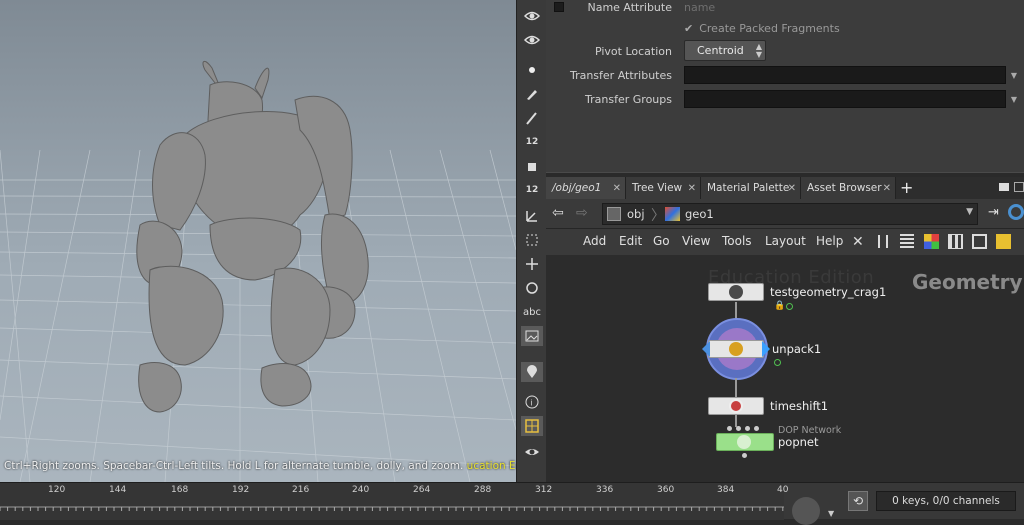 This screenshot has height=525, width=1024. I want to click on path-dropdown-icon: ▼, so click(969, 212).